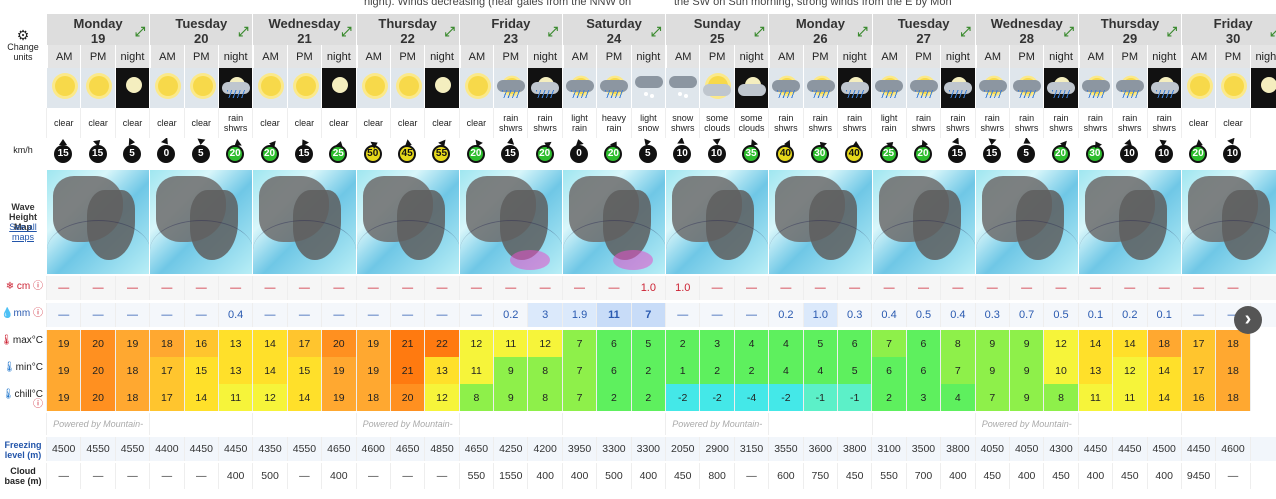 The width and height of the screenshot is (1276, 499). Describe the element at coordinates (820, 29) in the screenshot. I see `day-header: Monday 26 ⤢` at that location.